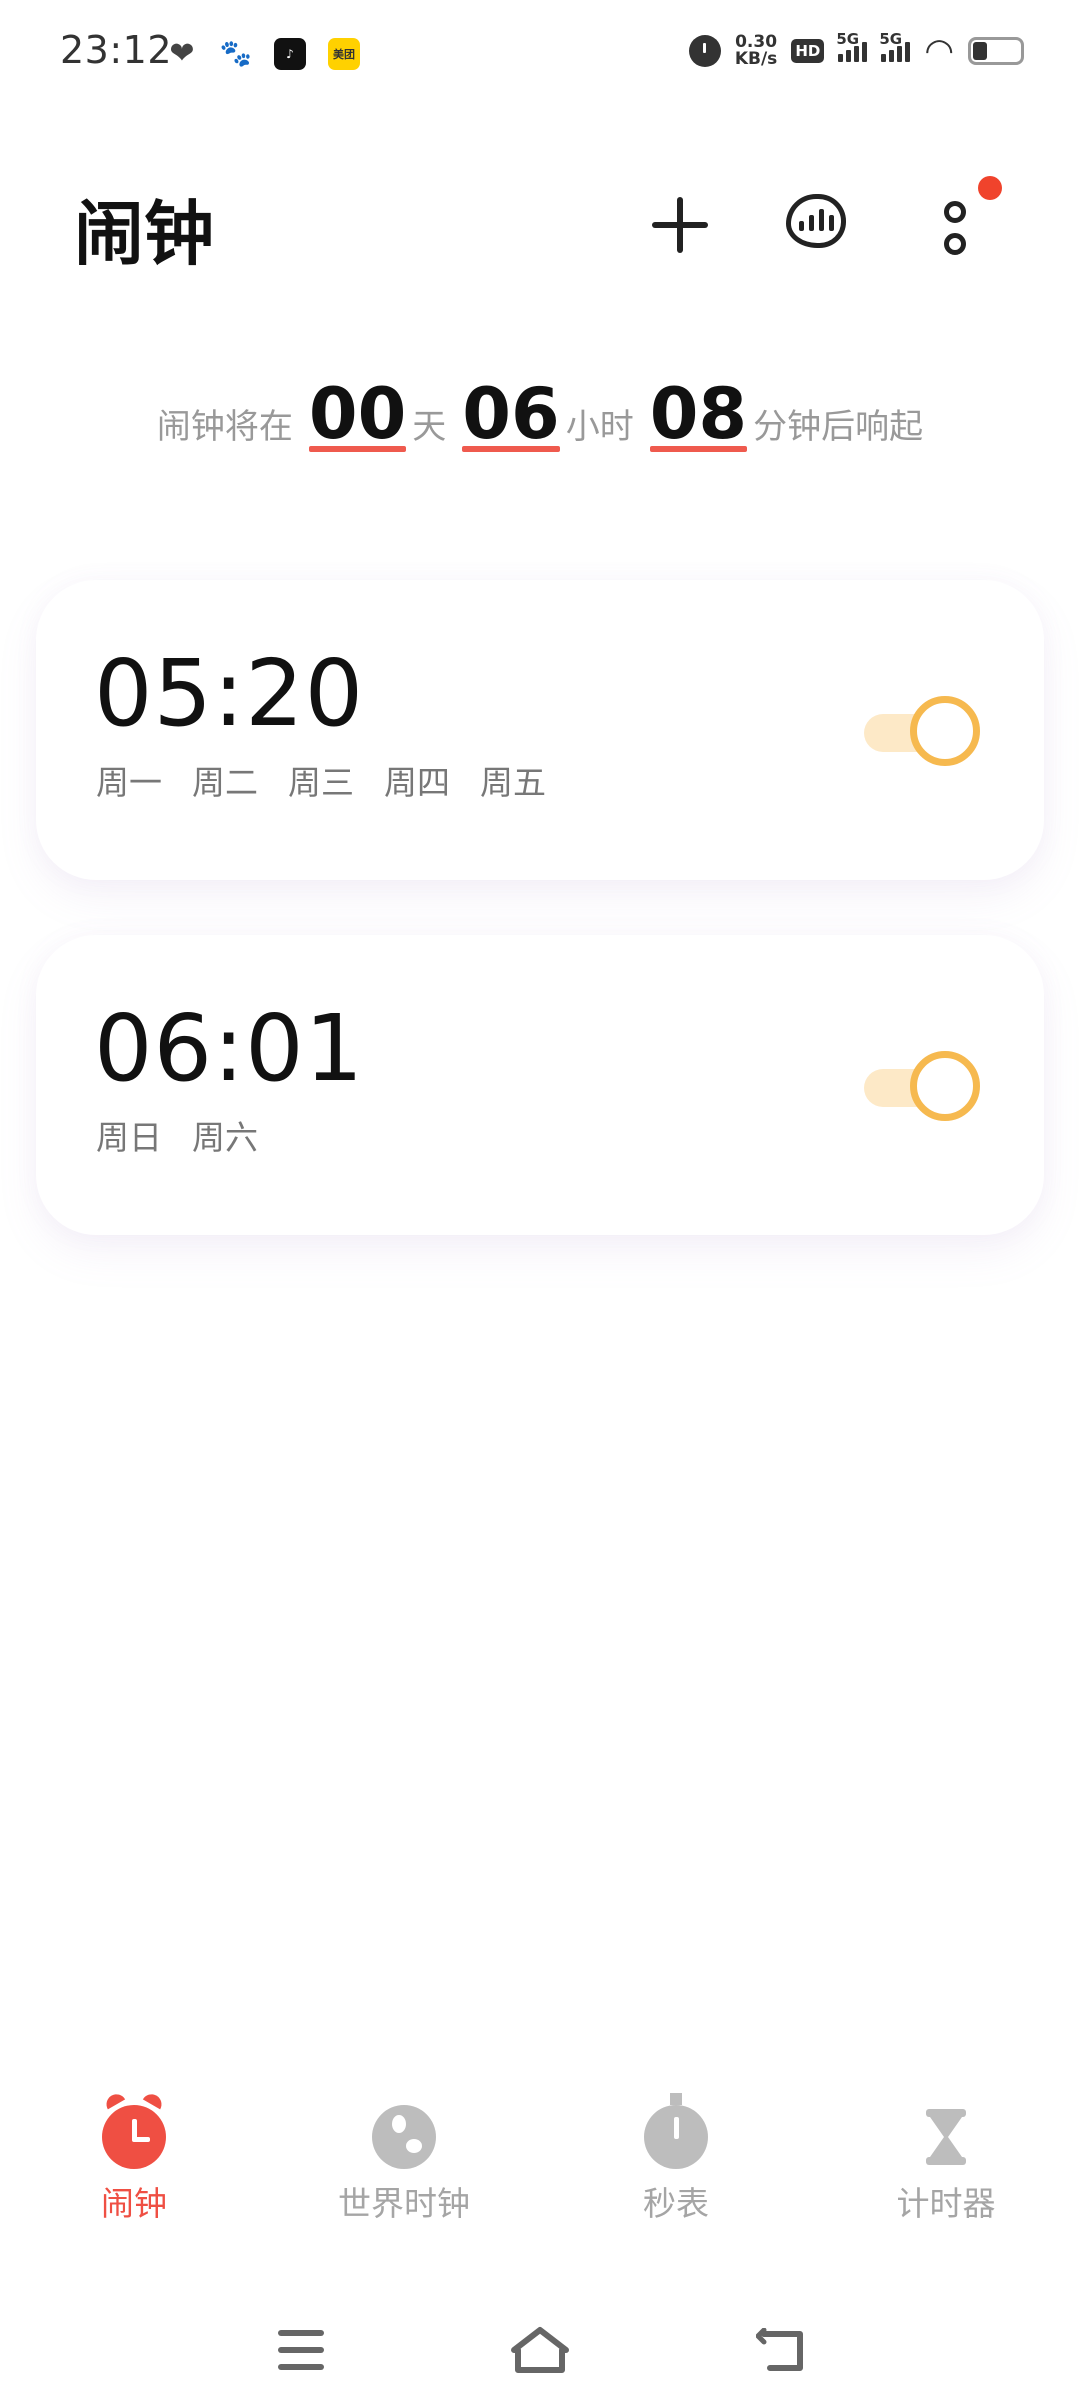 The height and width of the screenshot is (2400, 1080). What do you see at coordinates (229, 1048) in the screenshot?
I see `alarm-time: 06:01` at bounding box center [229, 1048].